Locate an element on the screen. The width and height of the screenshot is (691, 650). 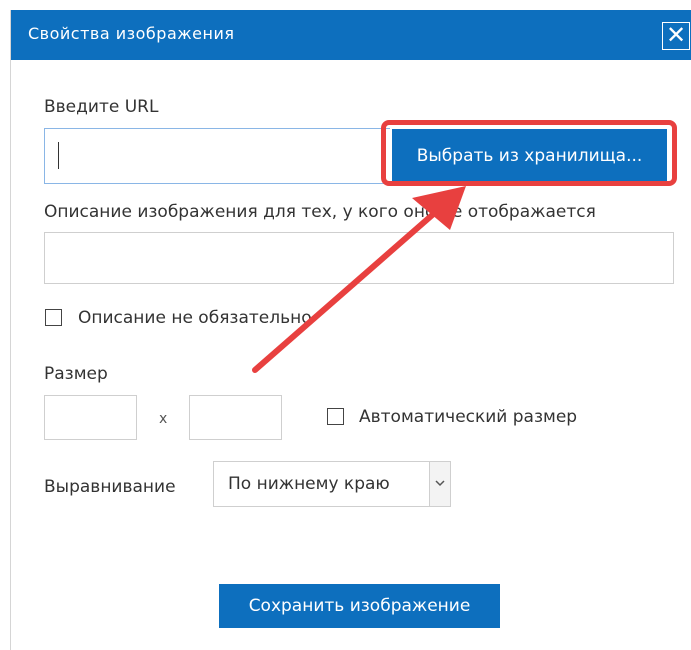
chevron-down-icon is located at coordinates (439, 484).